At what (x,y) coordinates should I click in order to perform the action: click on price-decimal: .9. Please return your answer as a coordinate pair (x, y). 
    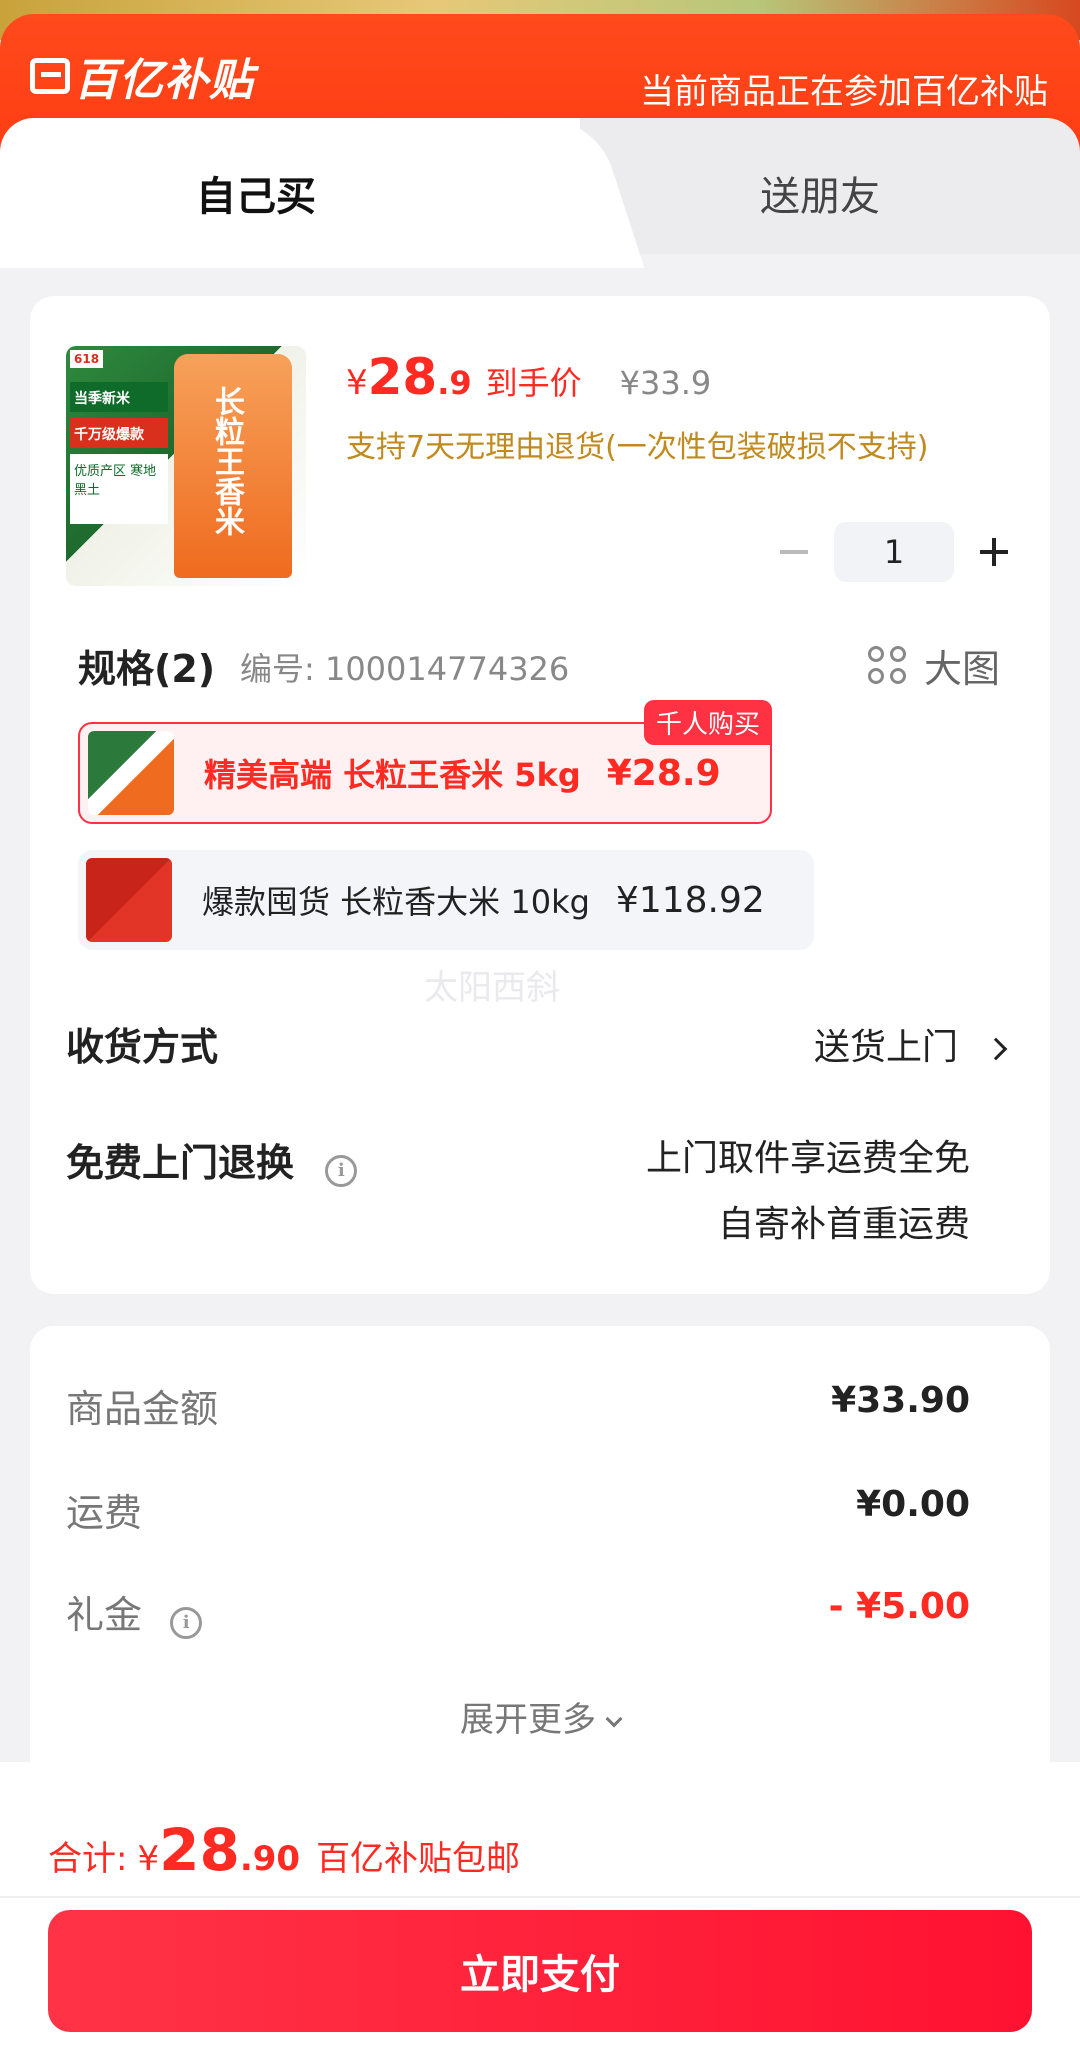
    Looking at the image, I should click on (454, 383).